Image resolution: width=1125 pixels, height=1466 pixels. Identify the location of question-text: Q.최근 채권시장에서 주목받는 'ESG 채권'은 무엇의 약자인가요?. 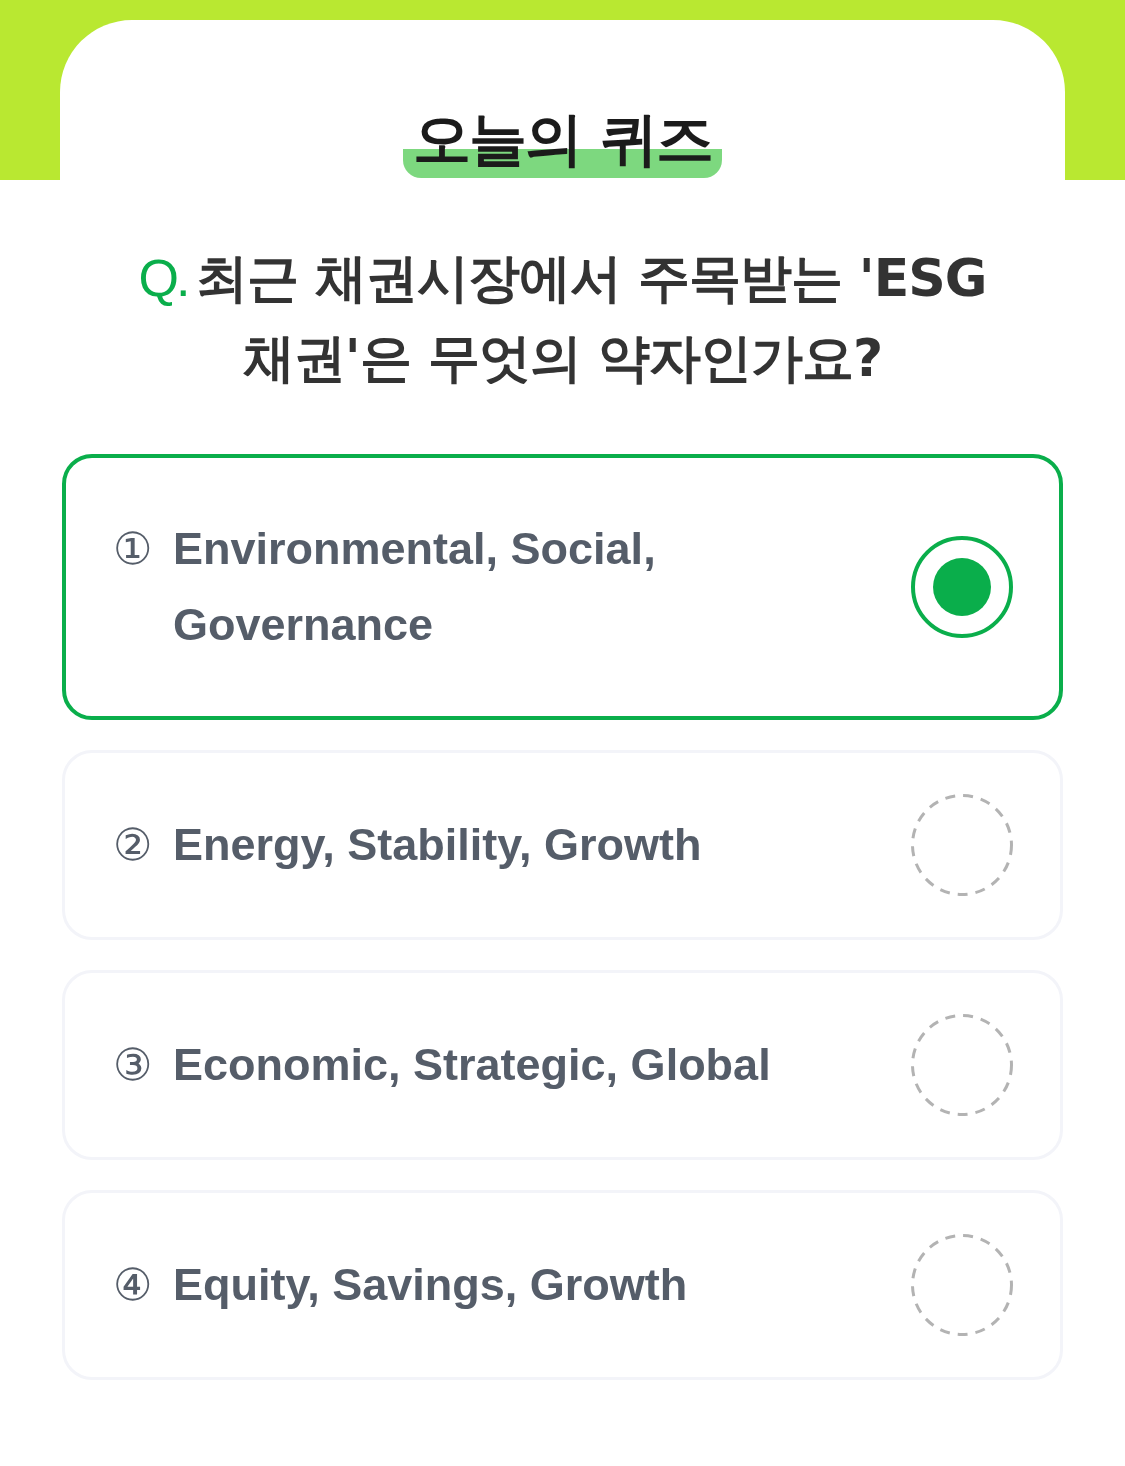
(562, 318).